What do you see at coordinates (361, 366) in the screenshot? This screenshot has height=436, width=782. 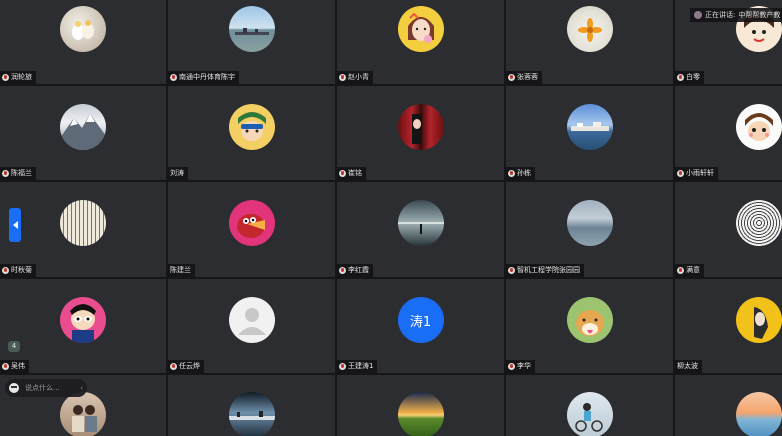 I see `participant-name: 王建涛1` at bounding box center [361, 366].